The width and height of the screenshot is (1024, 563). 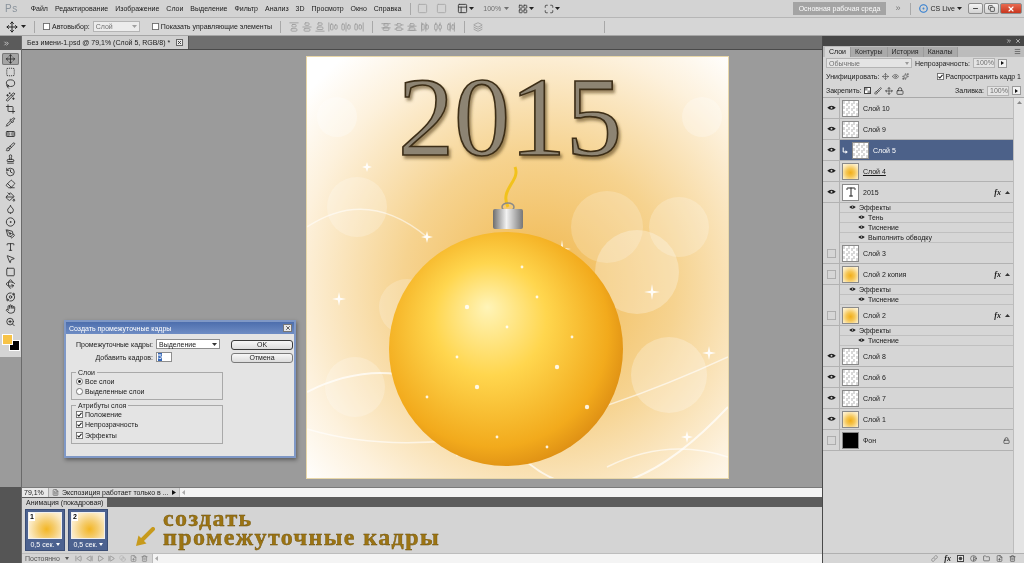 What do you see at coordinates (1019, 102) in the screenshot?
I see `scroll-up-icon` at bounding box center [1019, 102].